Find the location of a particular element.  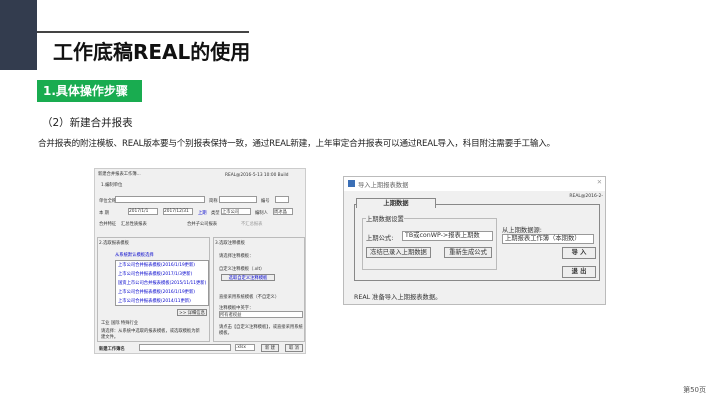

note-title: 请选择注释模板： is located at coordinates (236, 256).